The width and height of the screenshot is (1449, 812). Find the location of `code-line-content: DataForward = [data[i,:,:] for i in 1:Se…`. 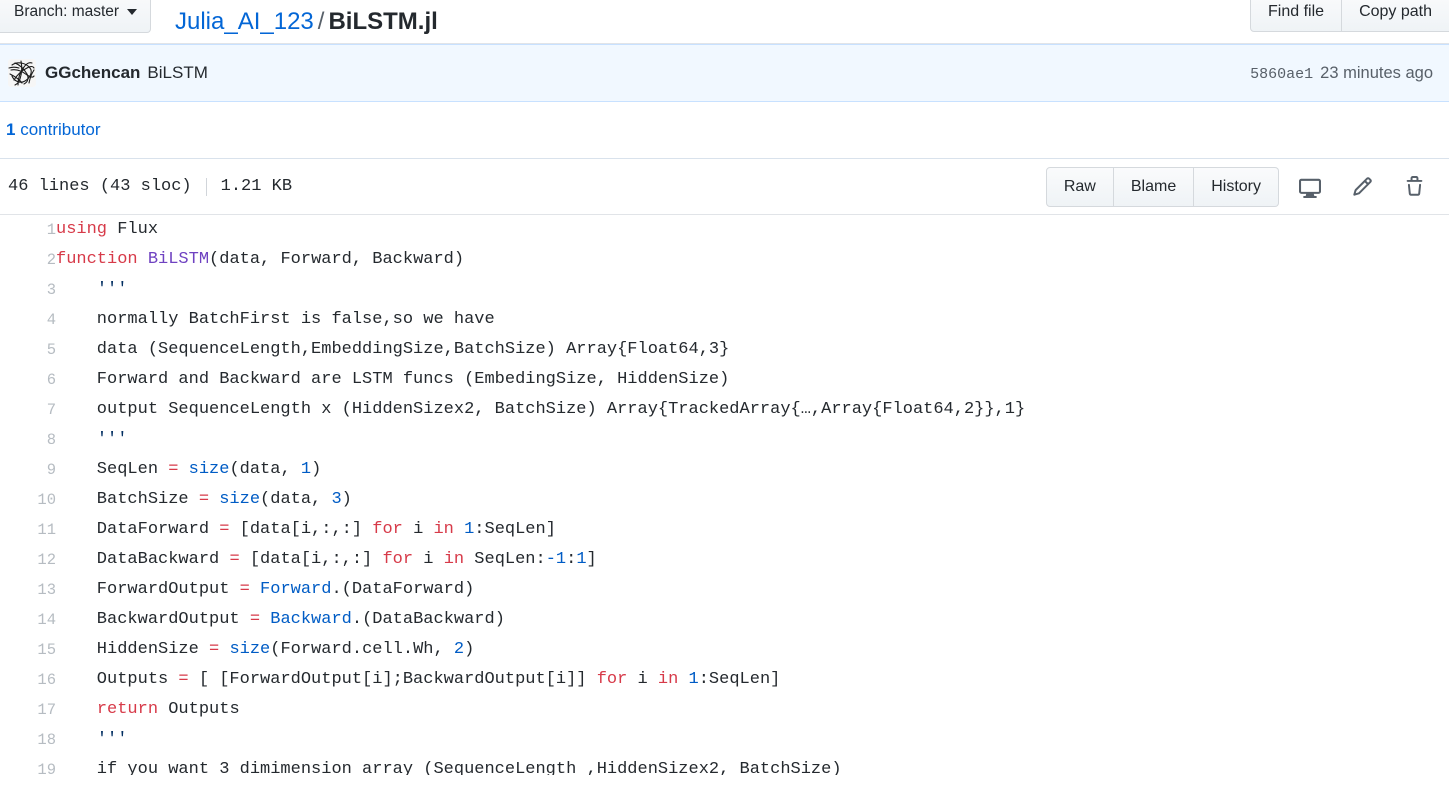

code-line-content: DataForward = [data[i,:,:] for i in 1:Se… is located at coordinates (752, 530).